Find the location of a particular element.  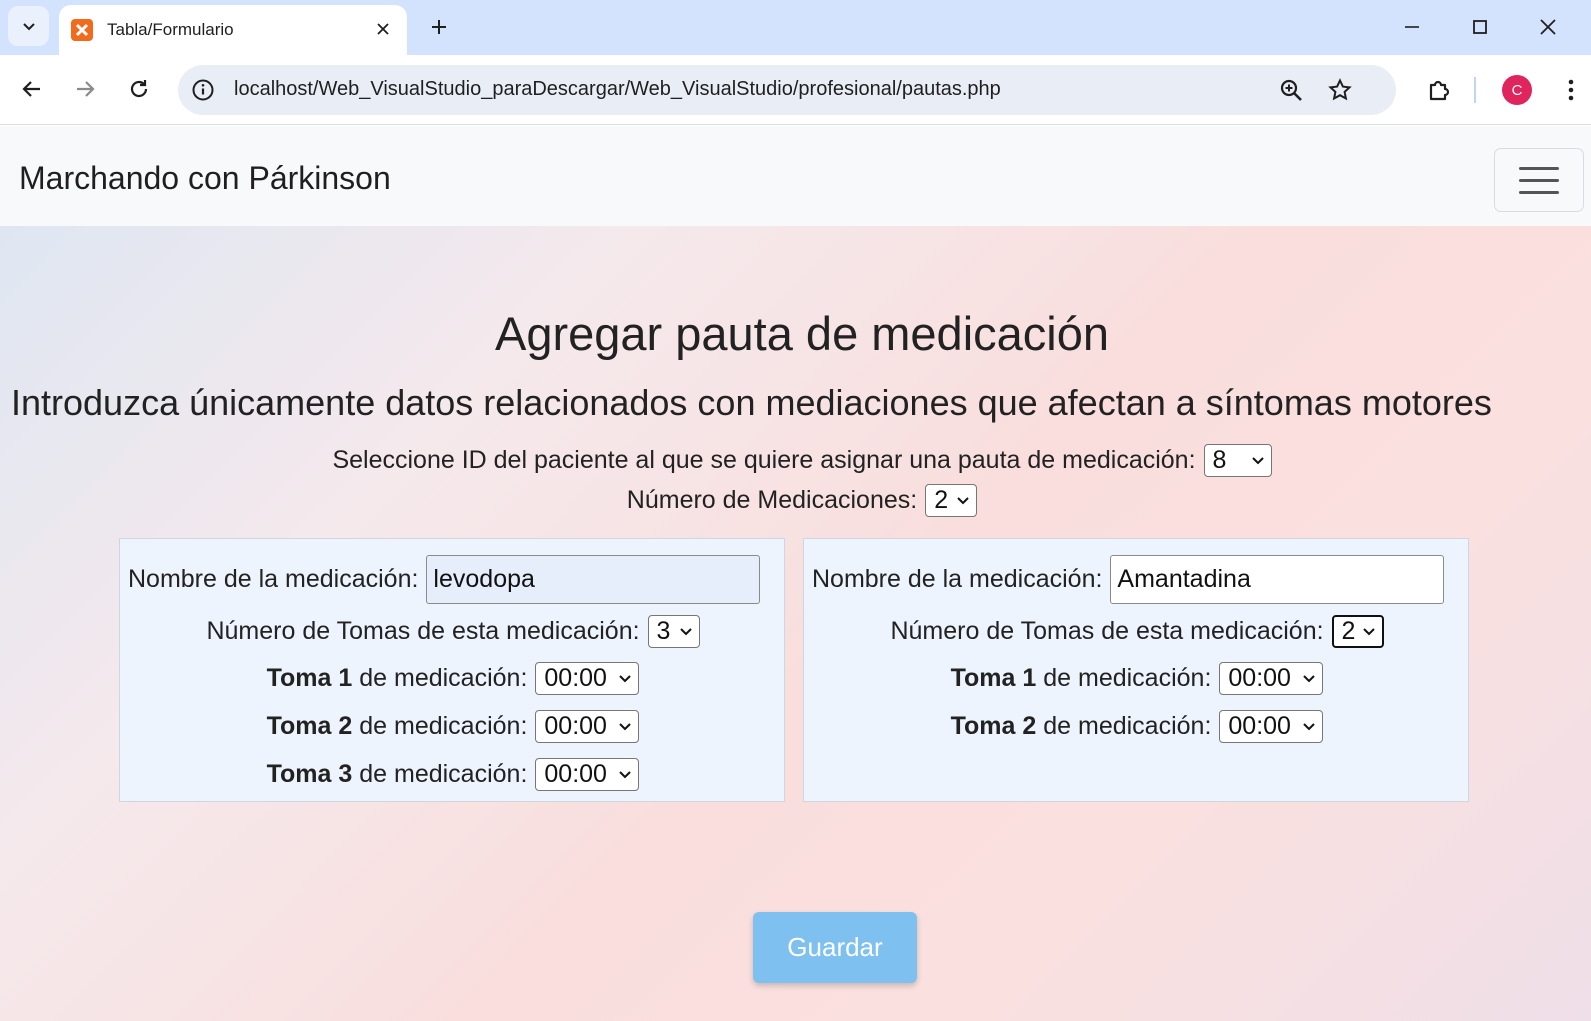

doses-count-value: 3 is located at coordinates (663, 631).